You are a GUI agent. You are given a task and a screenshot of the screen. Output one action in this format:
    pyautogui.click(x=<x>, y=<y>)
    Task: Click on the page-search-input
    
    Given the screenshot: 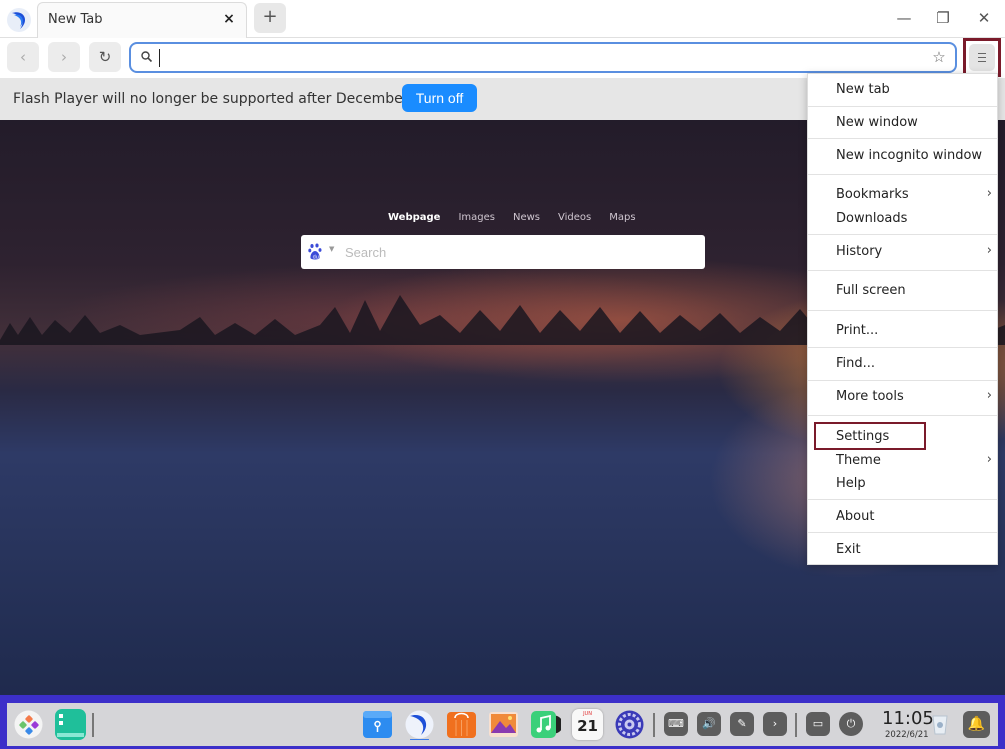 What is the action you would take?
    pyautogui.click(x=520, y=252)
    